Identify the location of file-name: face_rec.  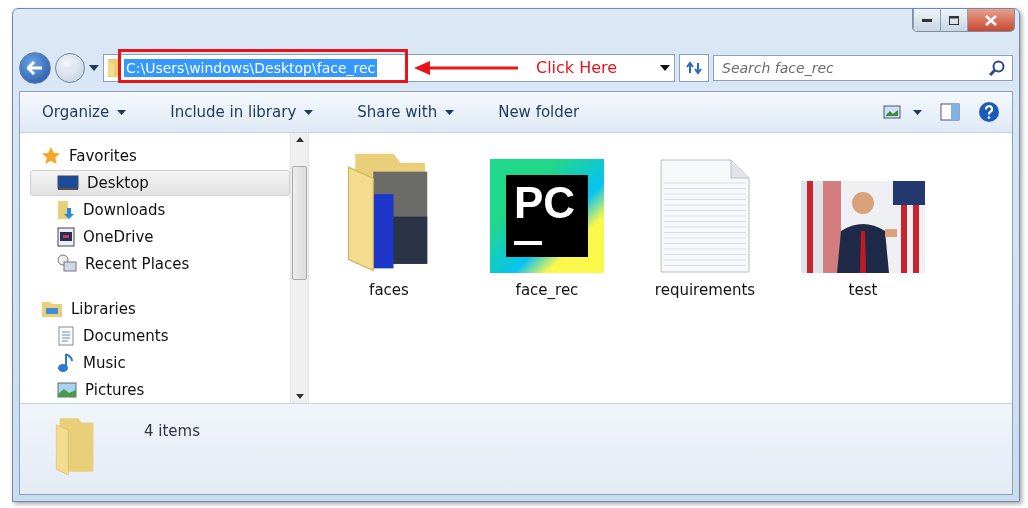
(547, 290).